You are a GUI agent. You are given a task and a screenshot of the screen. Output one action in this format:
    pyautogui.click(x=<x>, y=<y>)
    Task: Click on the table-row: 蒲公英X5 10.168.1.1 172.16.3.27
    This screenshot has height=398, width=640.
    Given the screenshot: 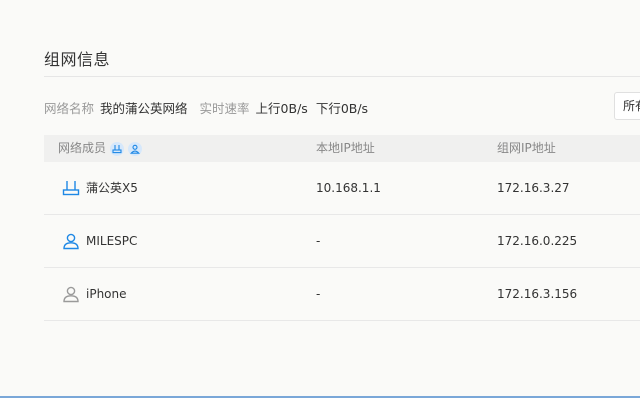 What is the action you would take?
    pyautogui.click(x=342, y=188)
    